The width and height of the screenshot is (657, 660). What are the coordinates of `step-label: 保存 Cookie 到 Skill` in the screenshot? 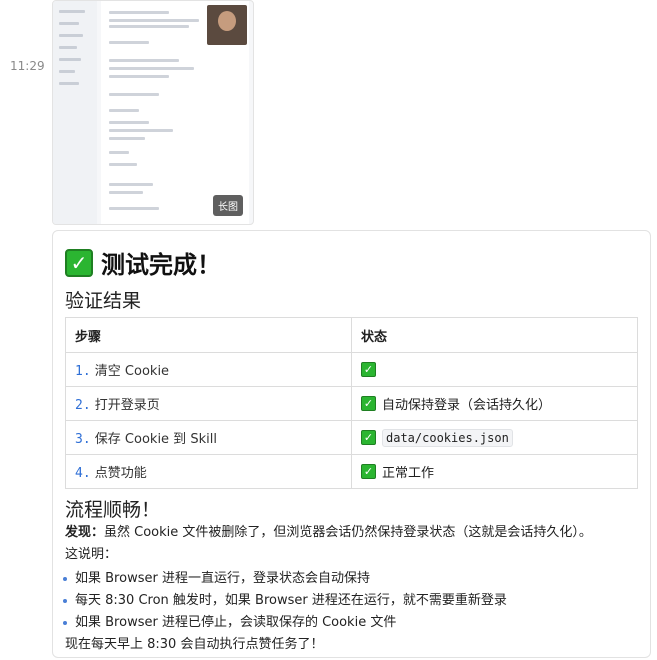 It's located at (155, 439).